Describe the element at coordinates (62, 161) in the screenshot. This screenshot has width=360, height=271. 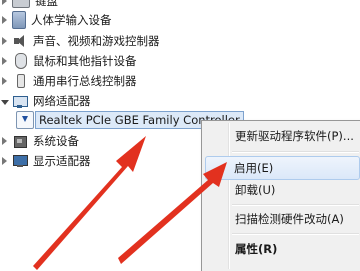
I see `tree-item-label: 显示适配器` at that location.